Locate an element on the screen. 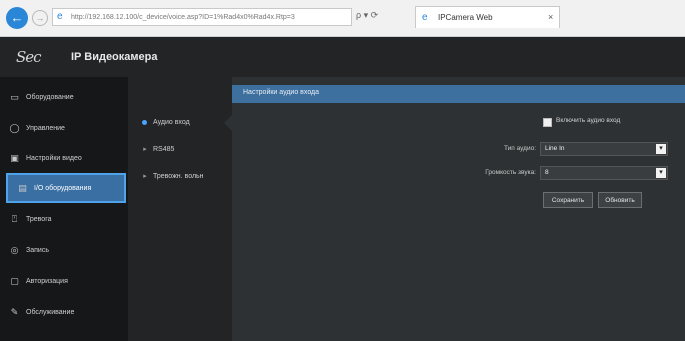 This screenshot has height=341, width=685. page-title: Настройки аудио входа is located at coordinates (281, 92).